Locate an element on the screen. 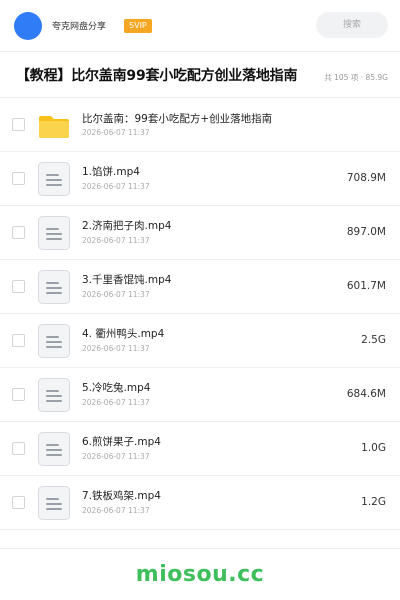 This screenshot has width=400, height=600. header: 夸克网盘分享 SVIP is located at coordinates (200, 26).